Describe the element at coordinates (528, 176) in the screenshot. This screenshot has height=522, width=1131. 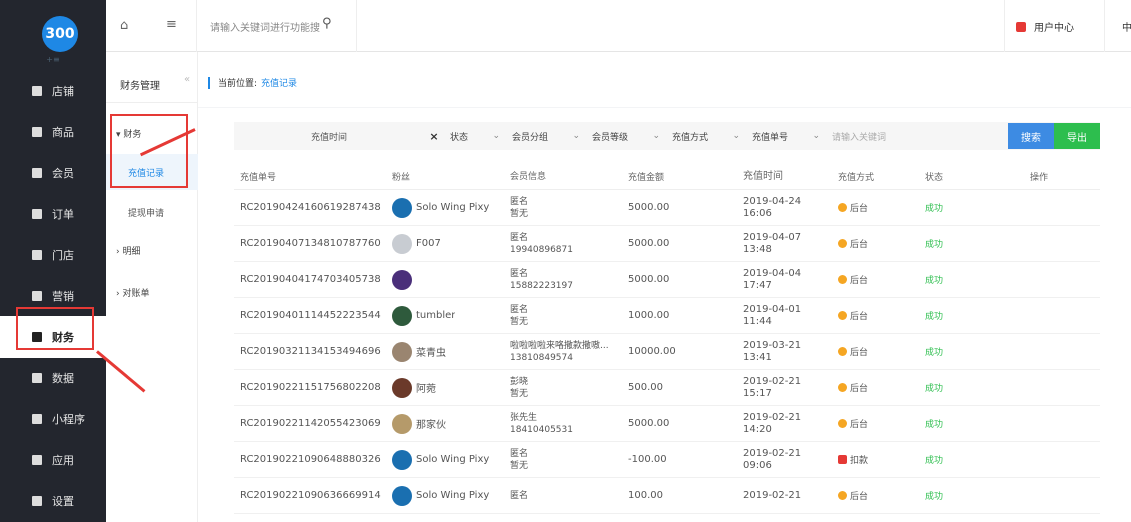
I see `column-header: 会员信息` at that location.